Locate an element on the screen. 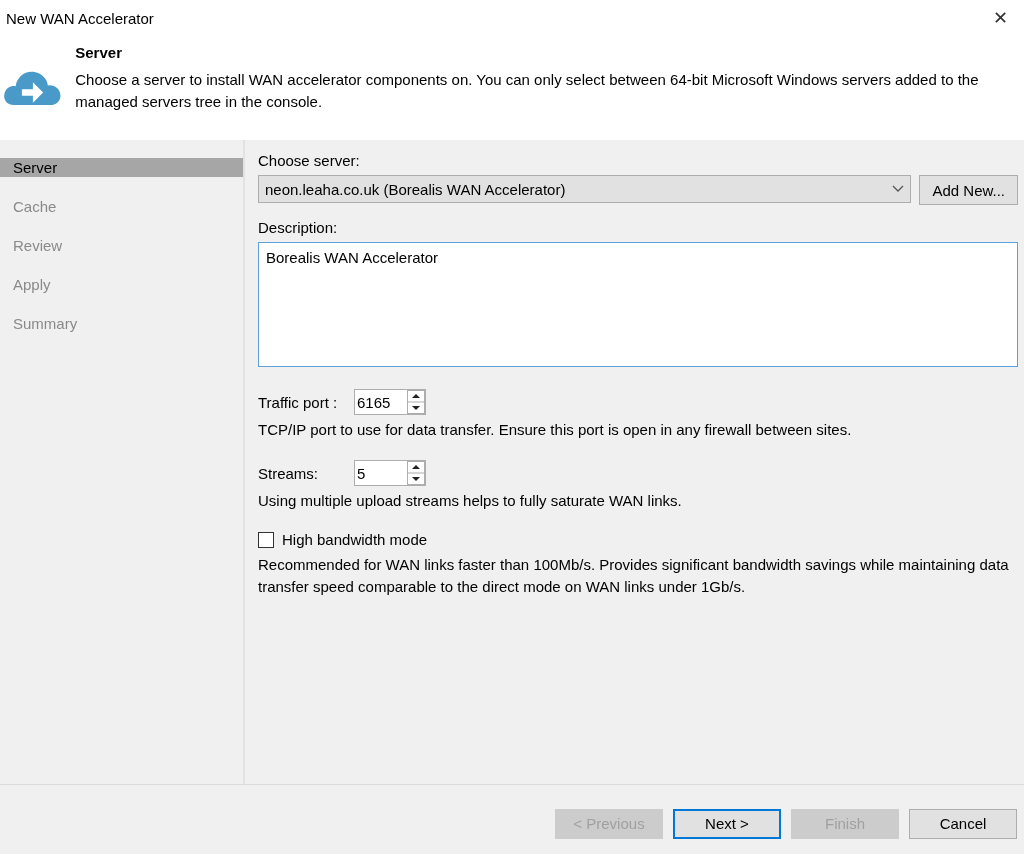  field-label: Traffic port : is located at coordinates (298, 402).